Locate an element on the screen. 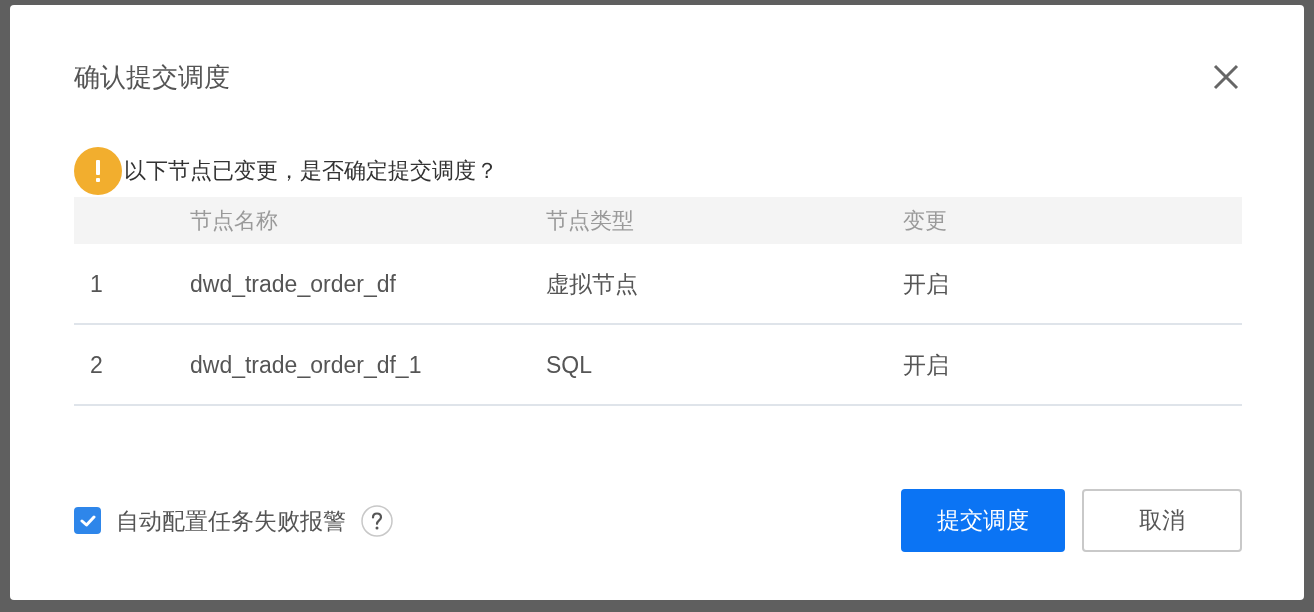 Image resolution: width=1314 pixels, height=612 pixels. warning-icon is located at coordinates (98, 171).